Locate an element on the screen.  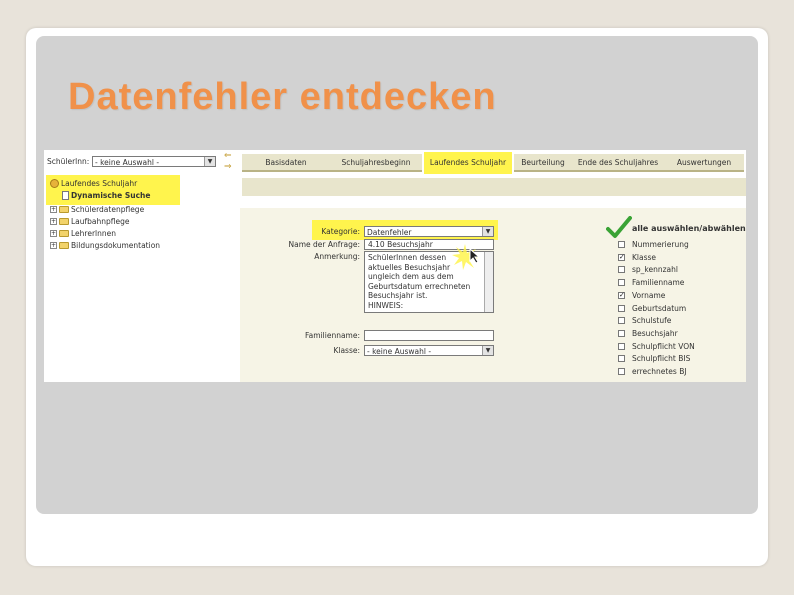
tab-label: Schuljahresbeginn is located at coordinates (376, 162).